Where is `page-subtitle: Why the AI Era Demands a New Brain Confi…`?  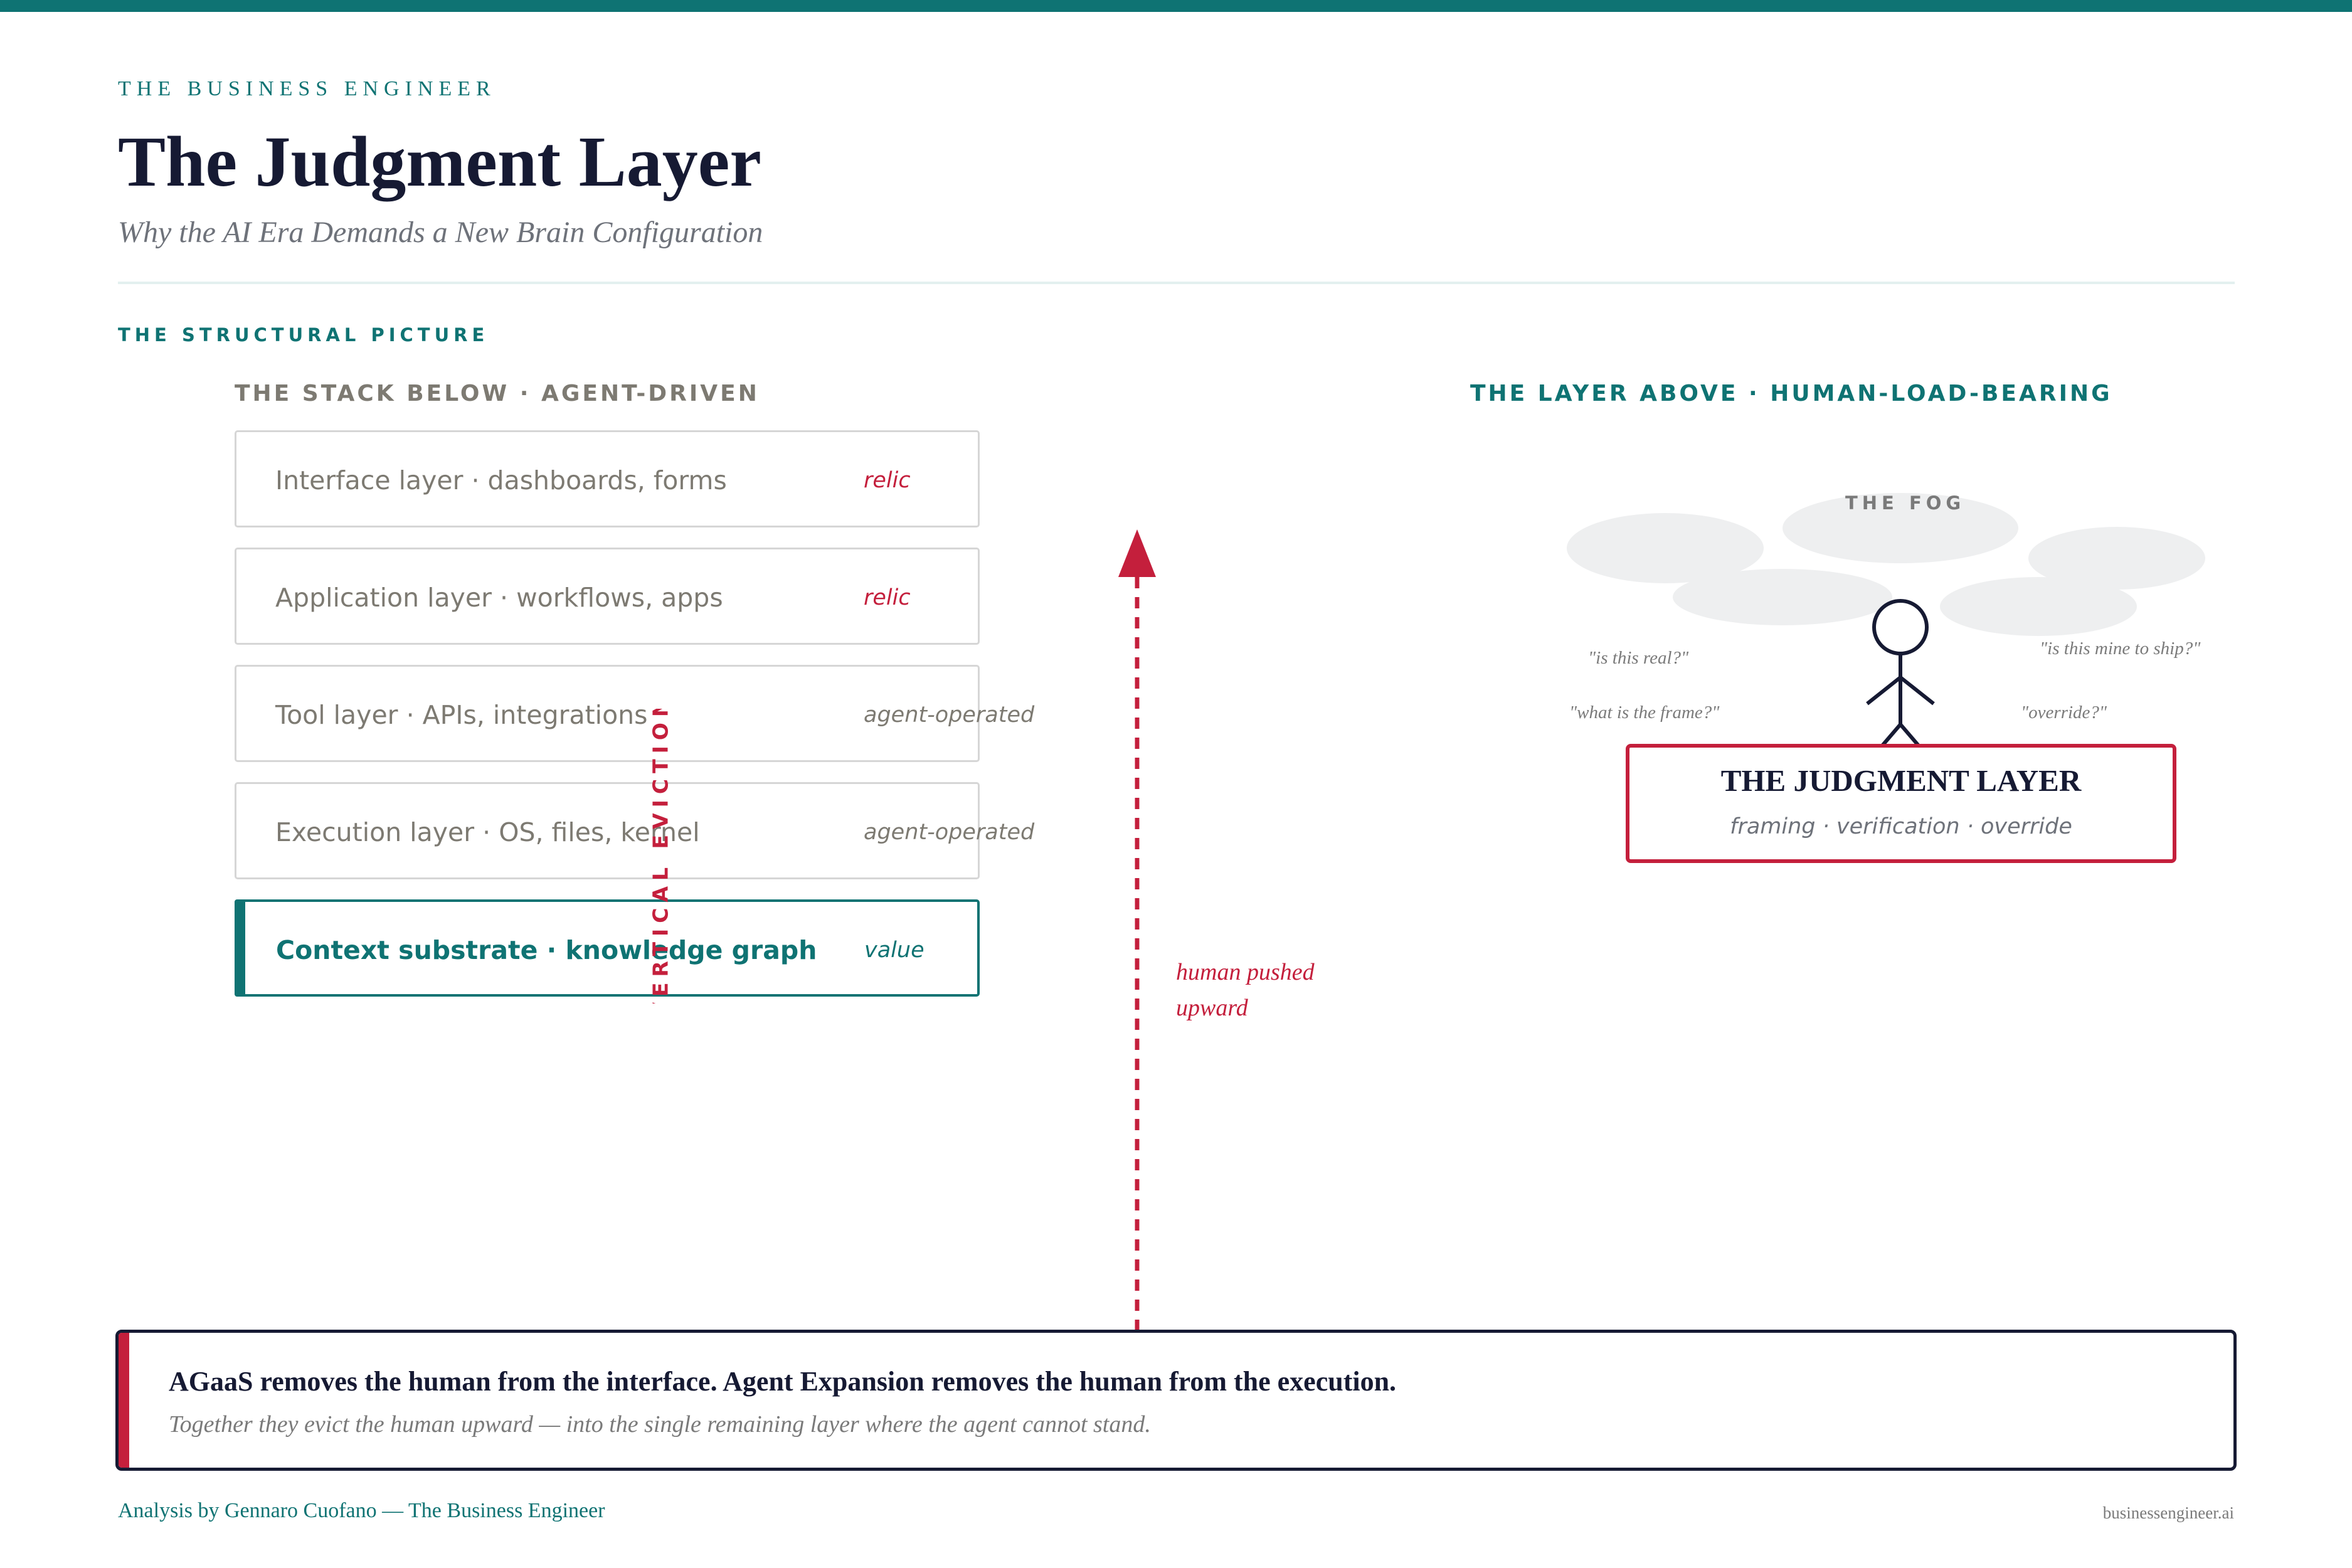 page-subtitle: Why the AI Era Demands a New Brain Confi… is located at coordinates (440, 232).